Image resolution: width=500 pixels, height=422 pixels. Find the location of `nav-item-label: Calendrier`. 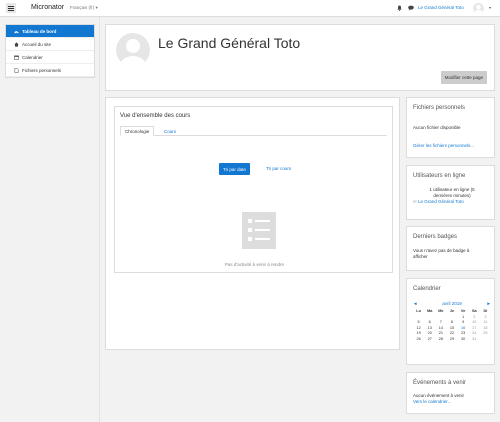

nav-item-label: Calendrier is located at coordinates (32, 57).